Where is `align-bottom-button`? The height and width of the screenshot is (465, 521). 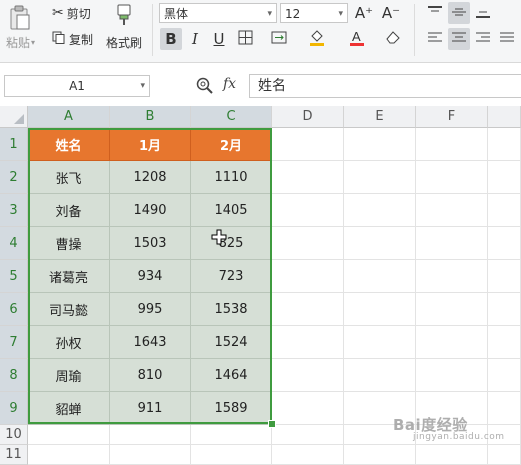
align-bottom-button is located at coordinates (483, 13).